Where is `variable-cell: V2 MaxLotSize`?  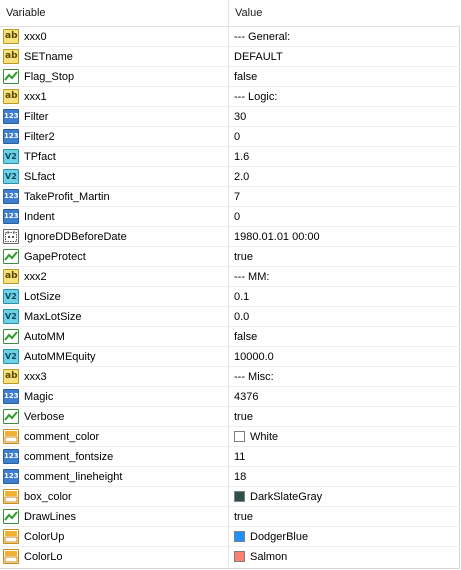
variable-cell: V2 MaxLotSize is located at coordinates (114, 317).